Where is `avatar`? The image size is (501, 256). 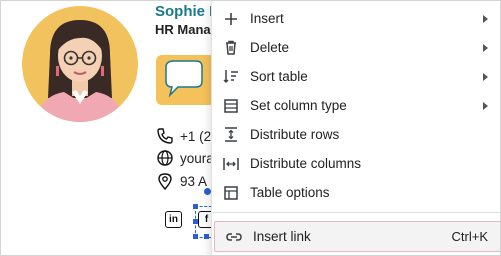 avatar is located at coordinates (80, 64).